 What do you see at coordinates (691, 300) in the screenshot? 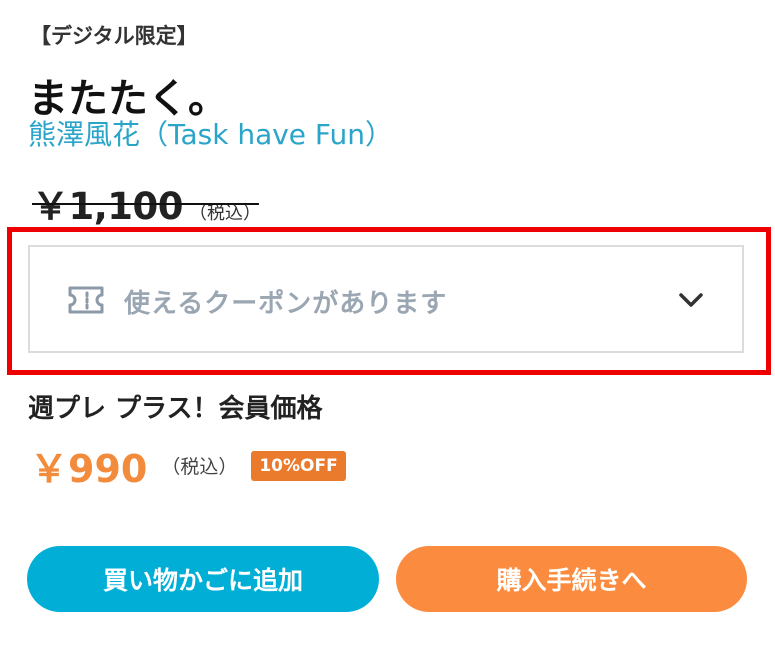
I see `chevron-down-icon` at bounding box center [691, 300].